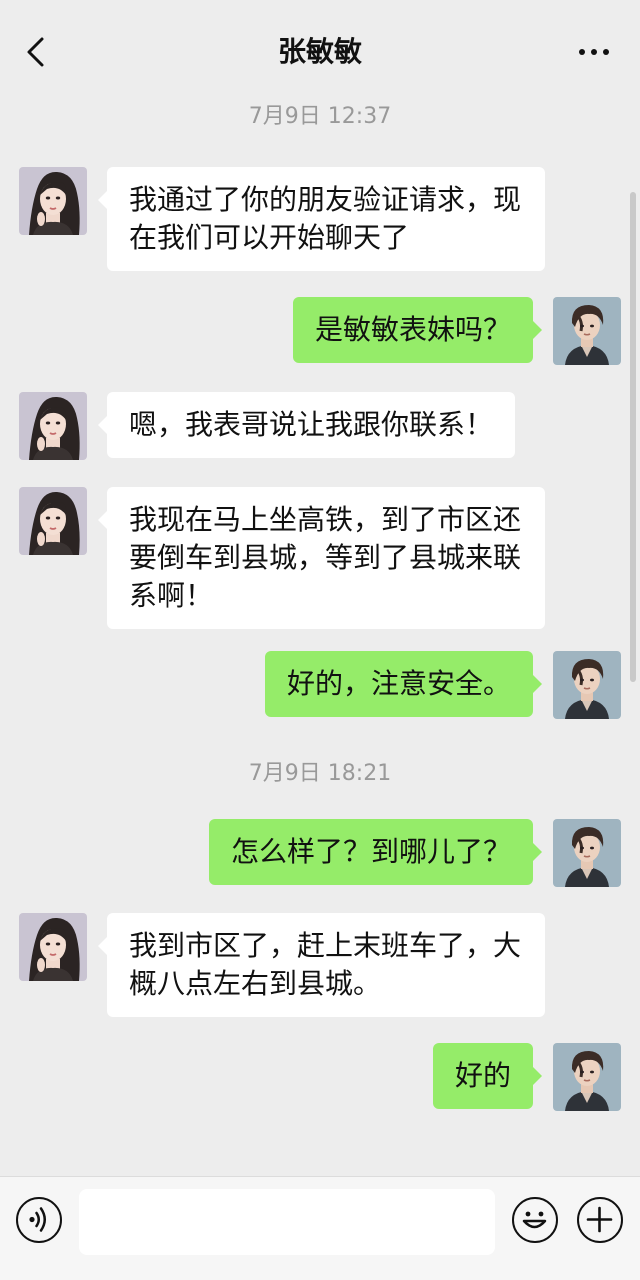  Describe the element at coordinates (375, 852) in the screenshot. I see `message-bubble: 怎么样了？到哪儿了？` at that location.